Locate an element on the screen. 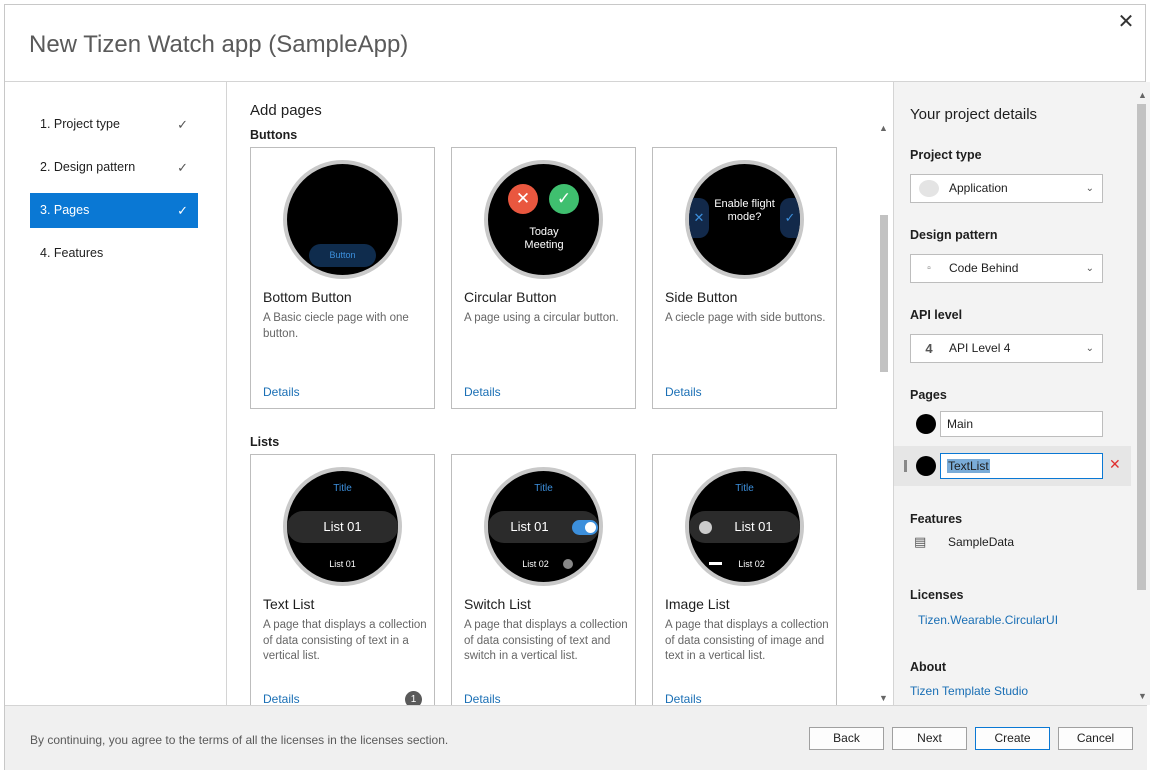  design-pattern-dropdown: ▫ Code Behind ⌄ is located at coordinates (1006, 268).